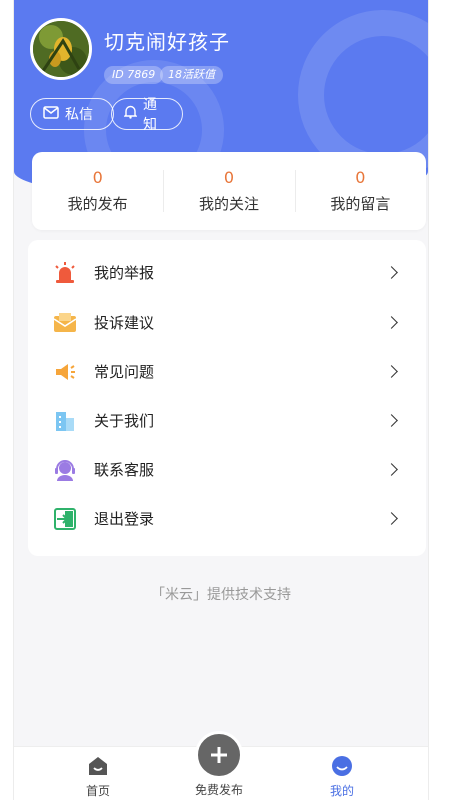  I want to click on tab-home-label: 首页, so click(97, 791).